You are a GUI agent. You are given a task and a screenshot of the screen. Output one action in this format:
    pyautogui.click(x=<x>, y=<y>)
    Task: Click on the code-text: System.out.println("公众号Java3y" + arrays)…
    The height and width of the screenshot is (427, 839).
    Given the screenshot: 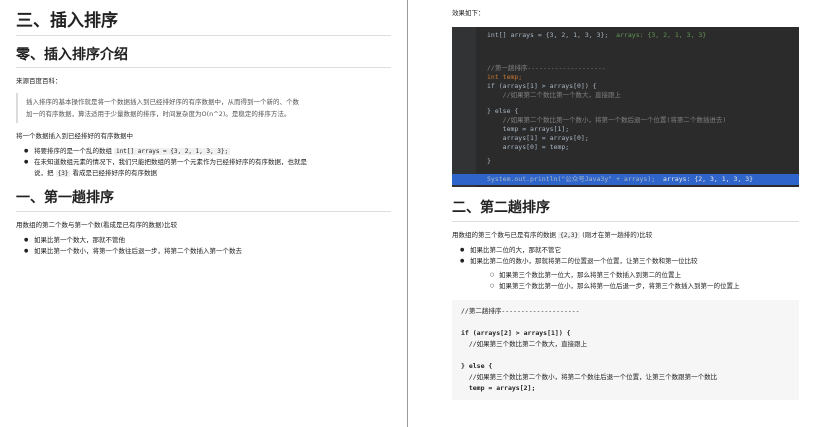 What is the action you would take?
    pyautogui.click(x=571, y=179)
    